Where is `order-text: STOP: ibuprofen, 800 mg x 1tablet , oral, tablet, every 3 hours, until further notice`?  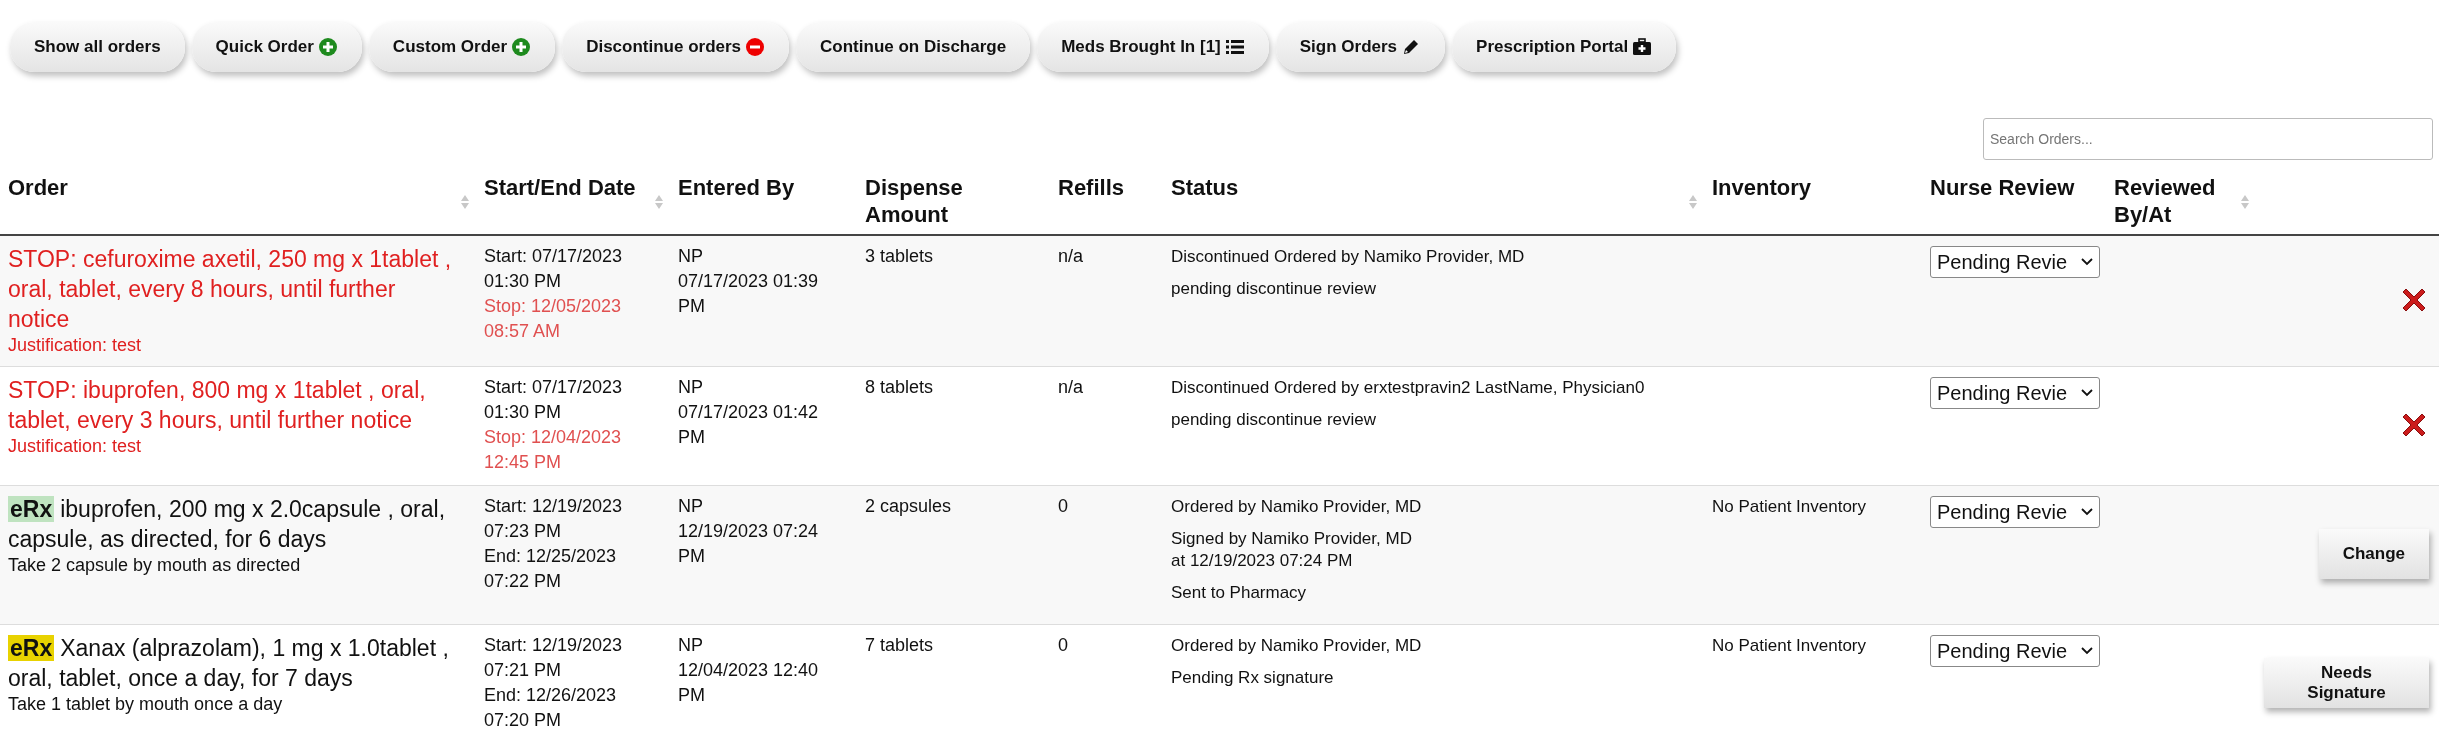 order-text: STOP: ibuprofen, 800 mg x 1tablet , oral, tablet, every 3 hours, until further notice is located at coordinates (217, 405).